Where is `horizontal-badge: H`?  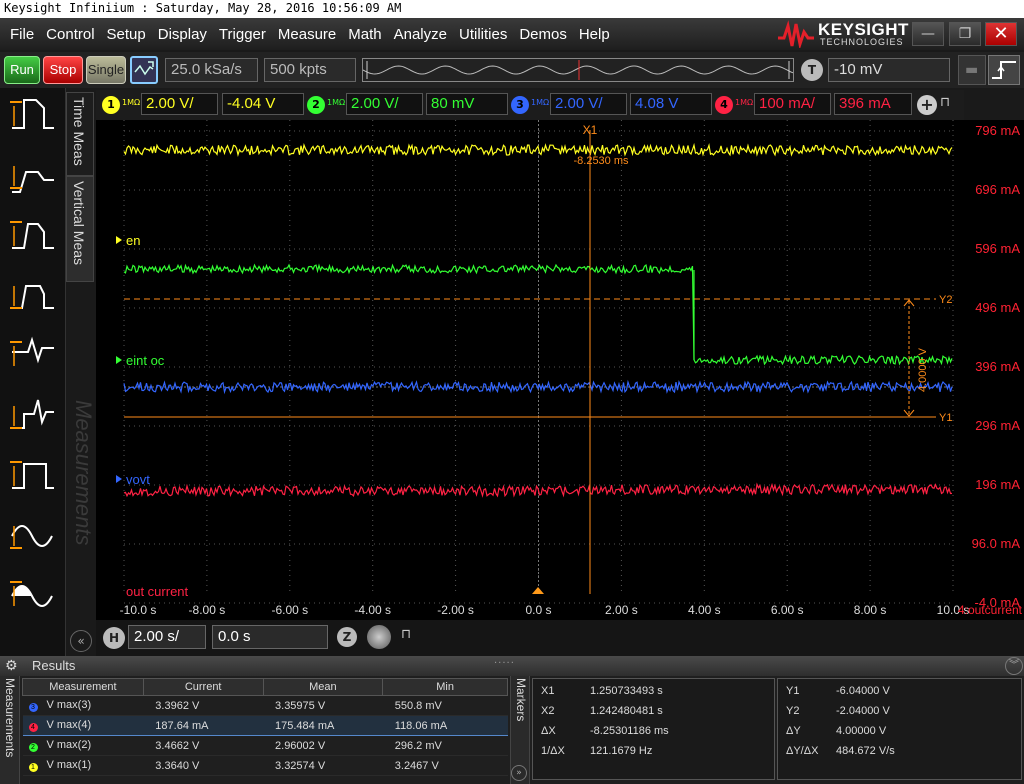 horizontal-badge: H is located at coordinates (114, 638).